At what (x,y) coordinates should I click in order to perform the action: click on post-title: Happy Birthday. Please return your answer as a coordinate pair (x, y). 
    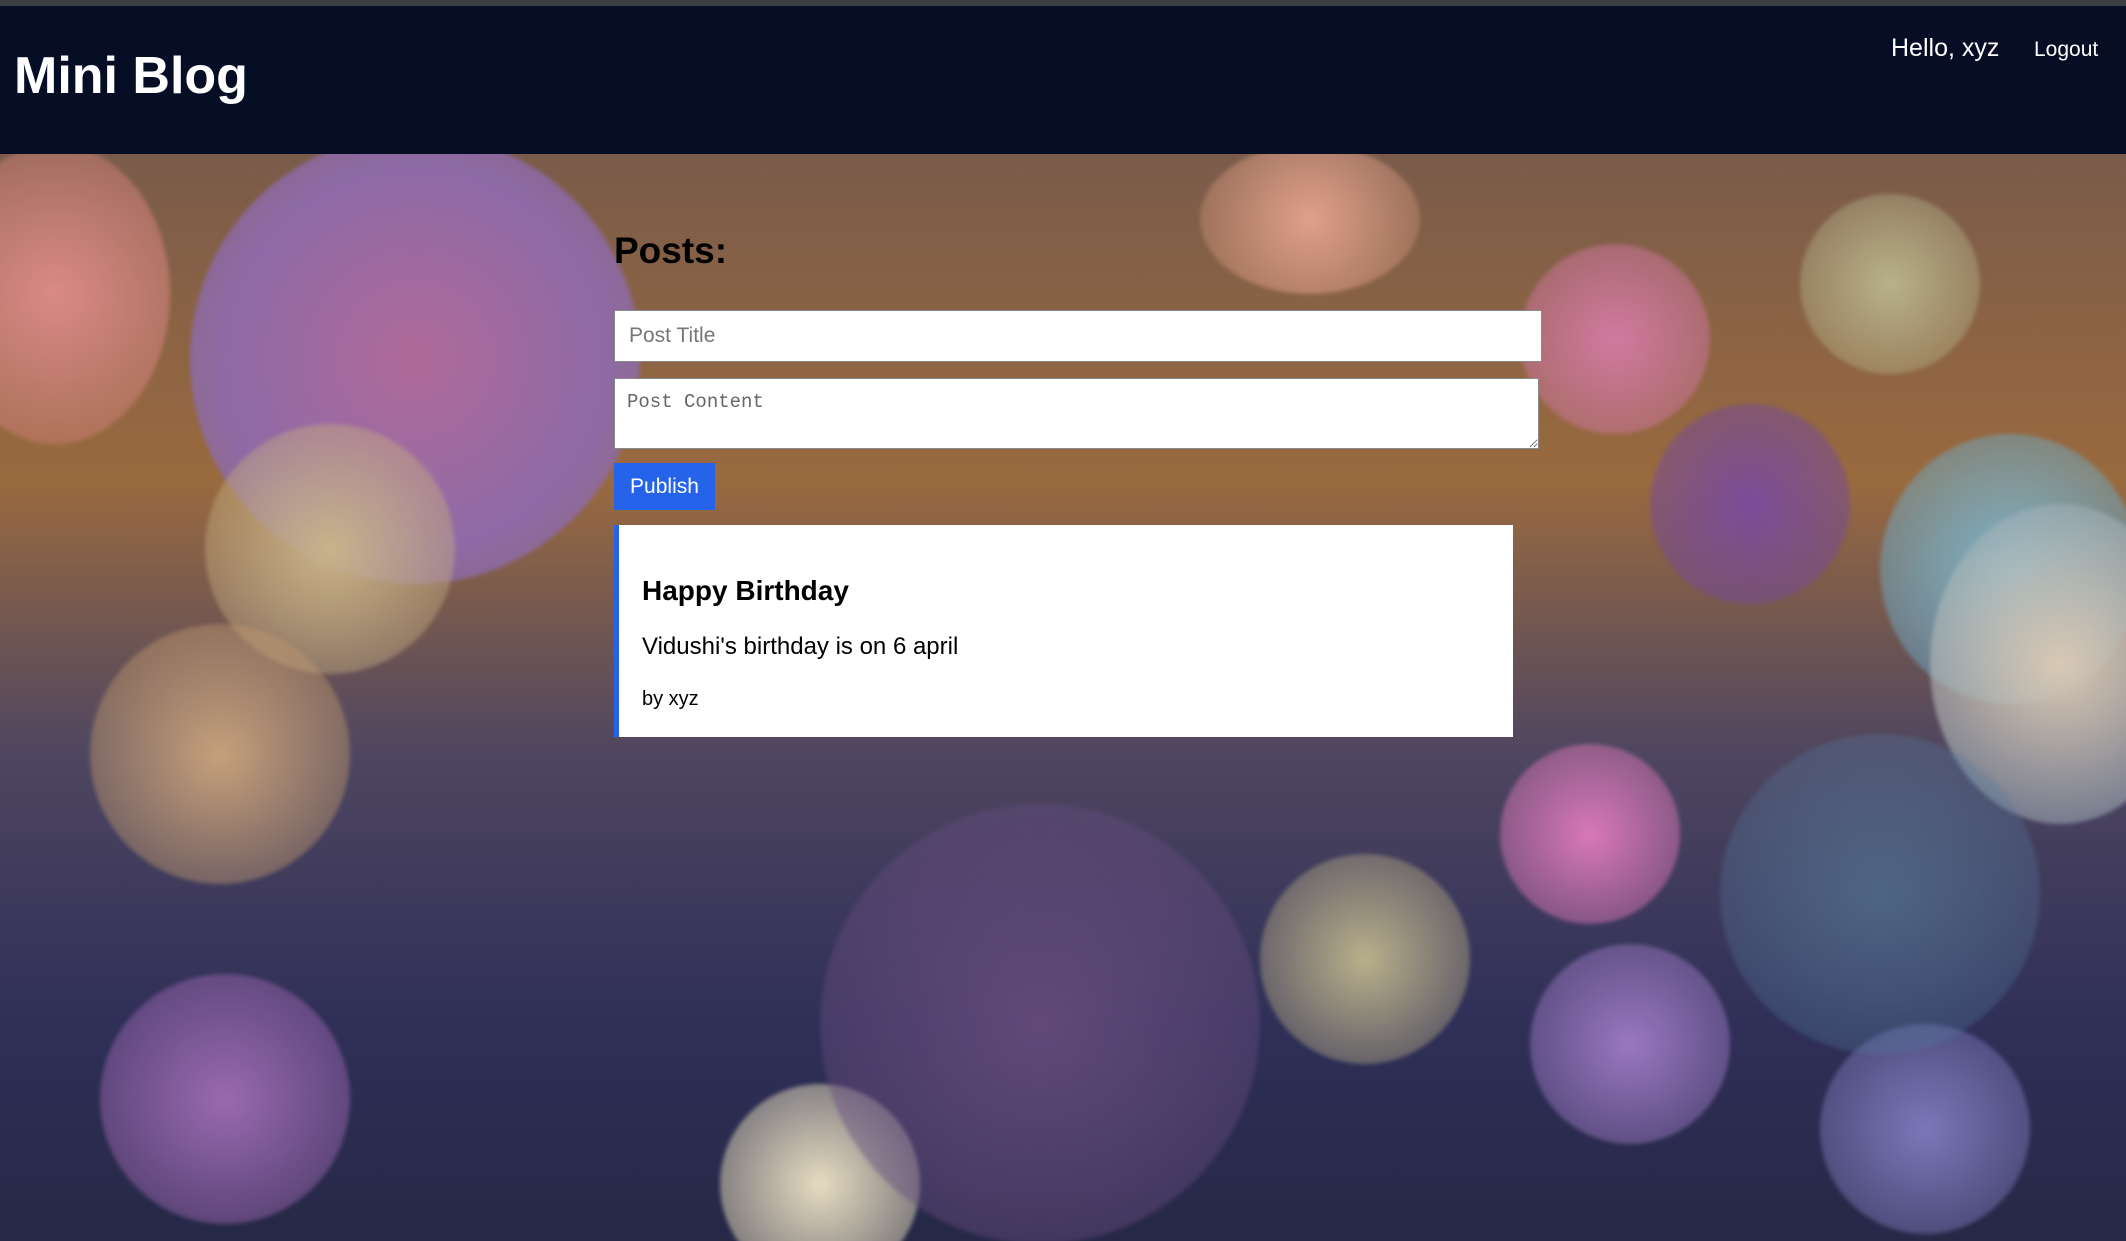
    Looking at the image, I should click on (745, 590).